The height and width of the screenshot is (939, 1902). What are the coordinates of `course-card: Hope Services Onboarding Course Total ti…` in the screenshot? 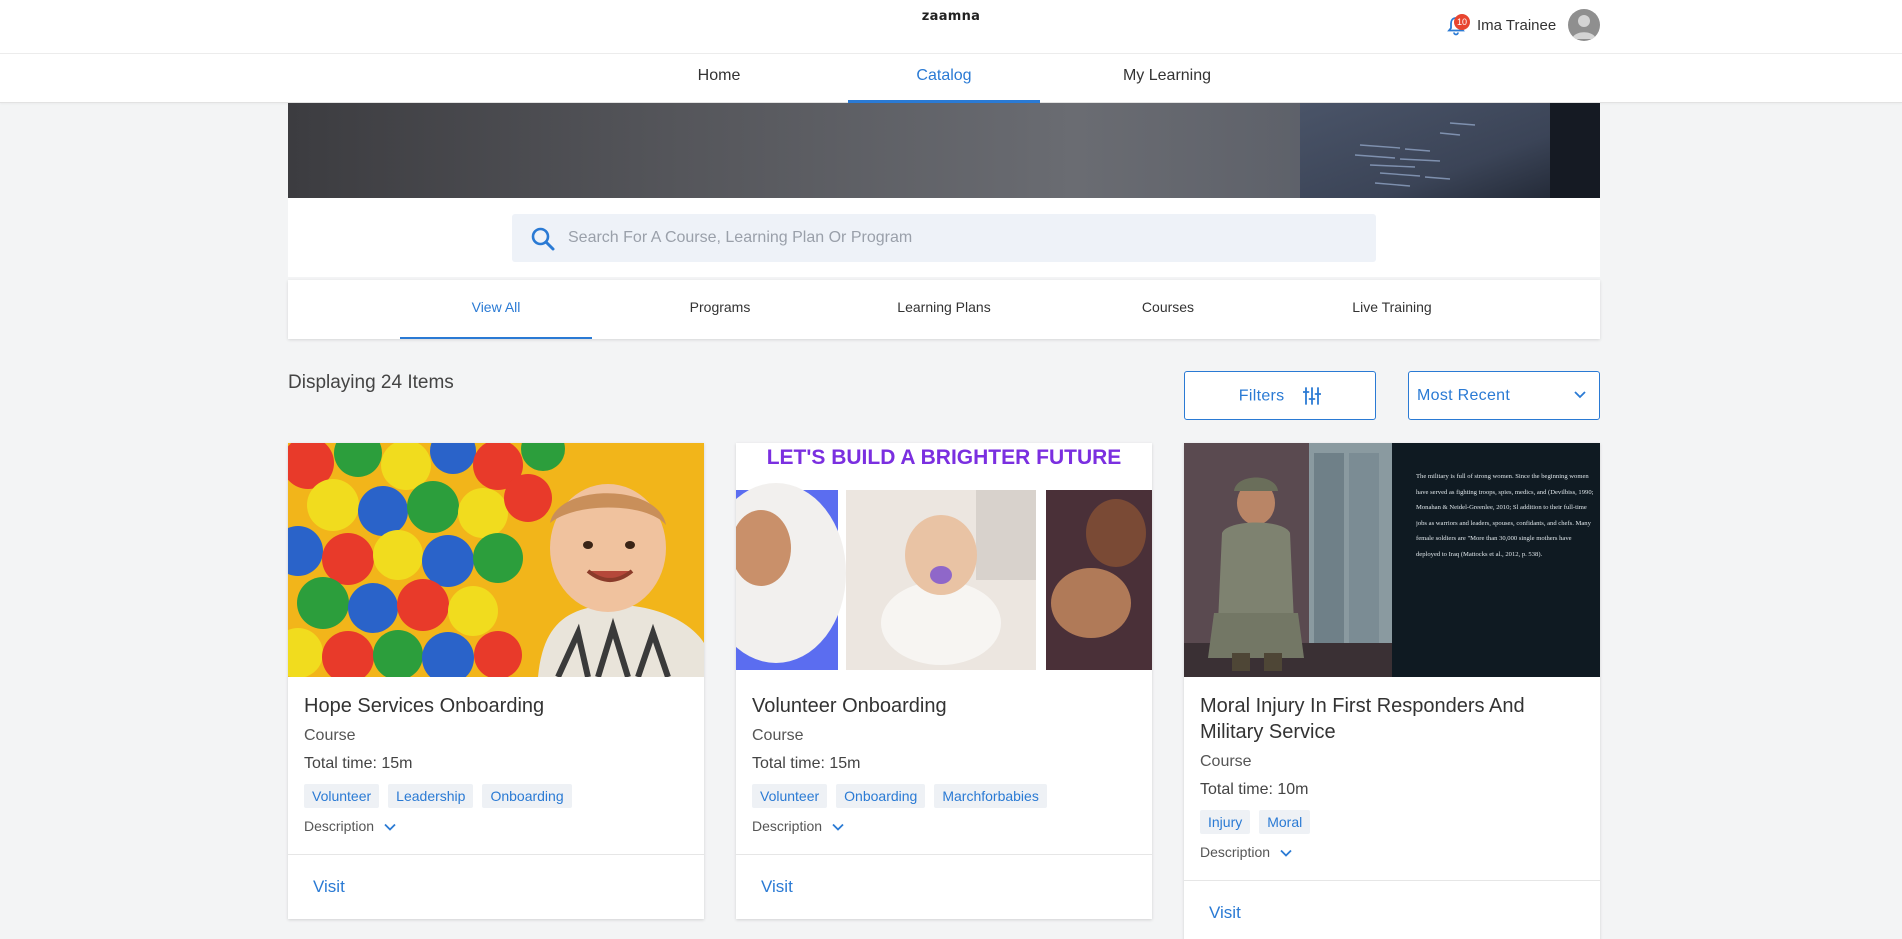 It's located at (496, 681).